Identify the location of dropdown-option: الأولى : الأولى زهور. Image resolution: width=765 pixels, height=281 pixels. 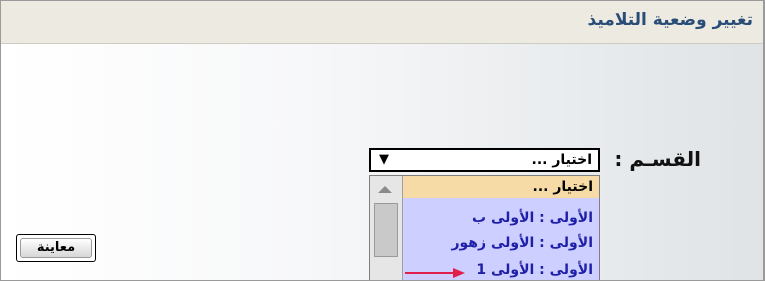
(501, 243).